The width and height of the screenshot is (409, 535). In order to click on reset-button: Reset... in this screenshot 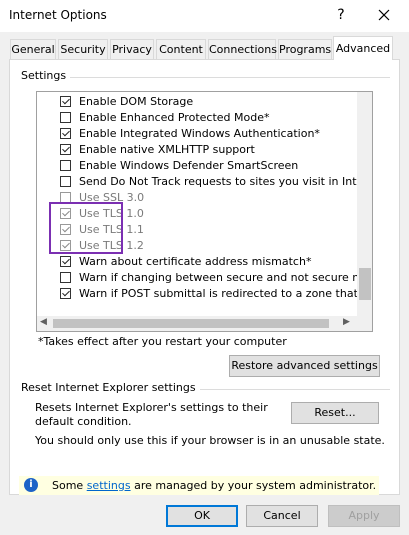, I will do `click(335, 413)`.